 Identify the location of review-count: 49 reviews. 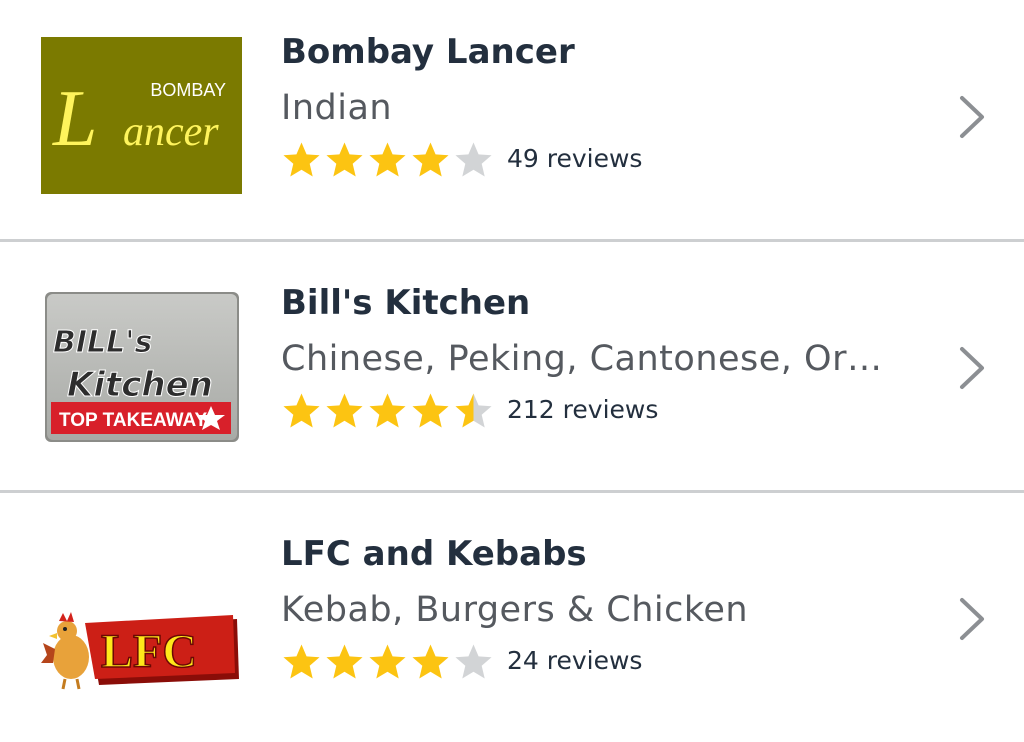
(575, 158).